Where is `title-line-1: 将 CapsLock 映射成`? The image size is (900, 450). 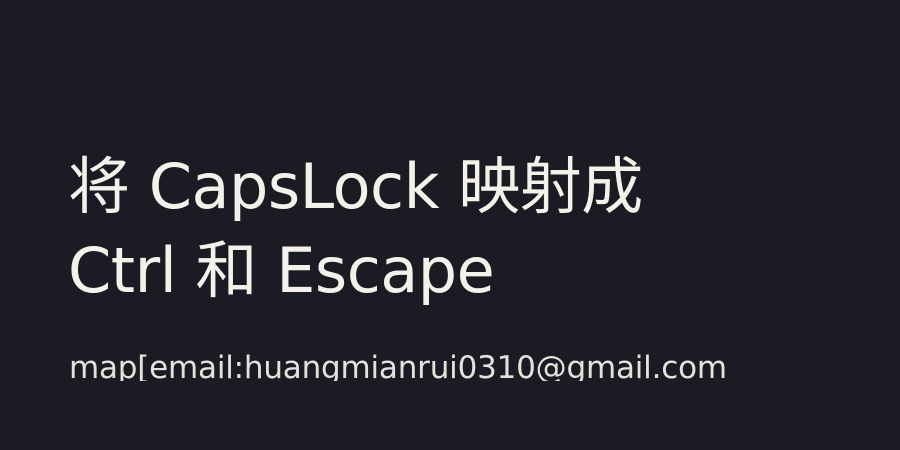
title-line-1: 将 CapsLock 映射成 is located at coordinates (355, 186).